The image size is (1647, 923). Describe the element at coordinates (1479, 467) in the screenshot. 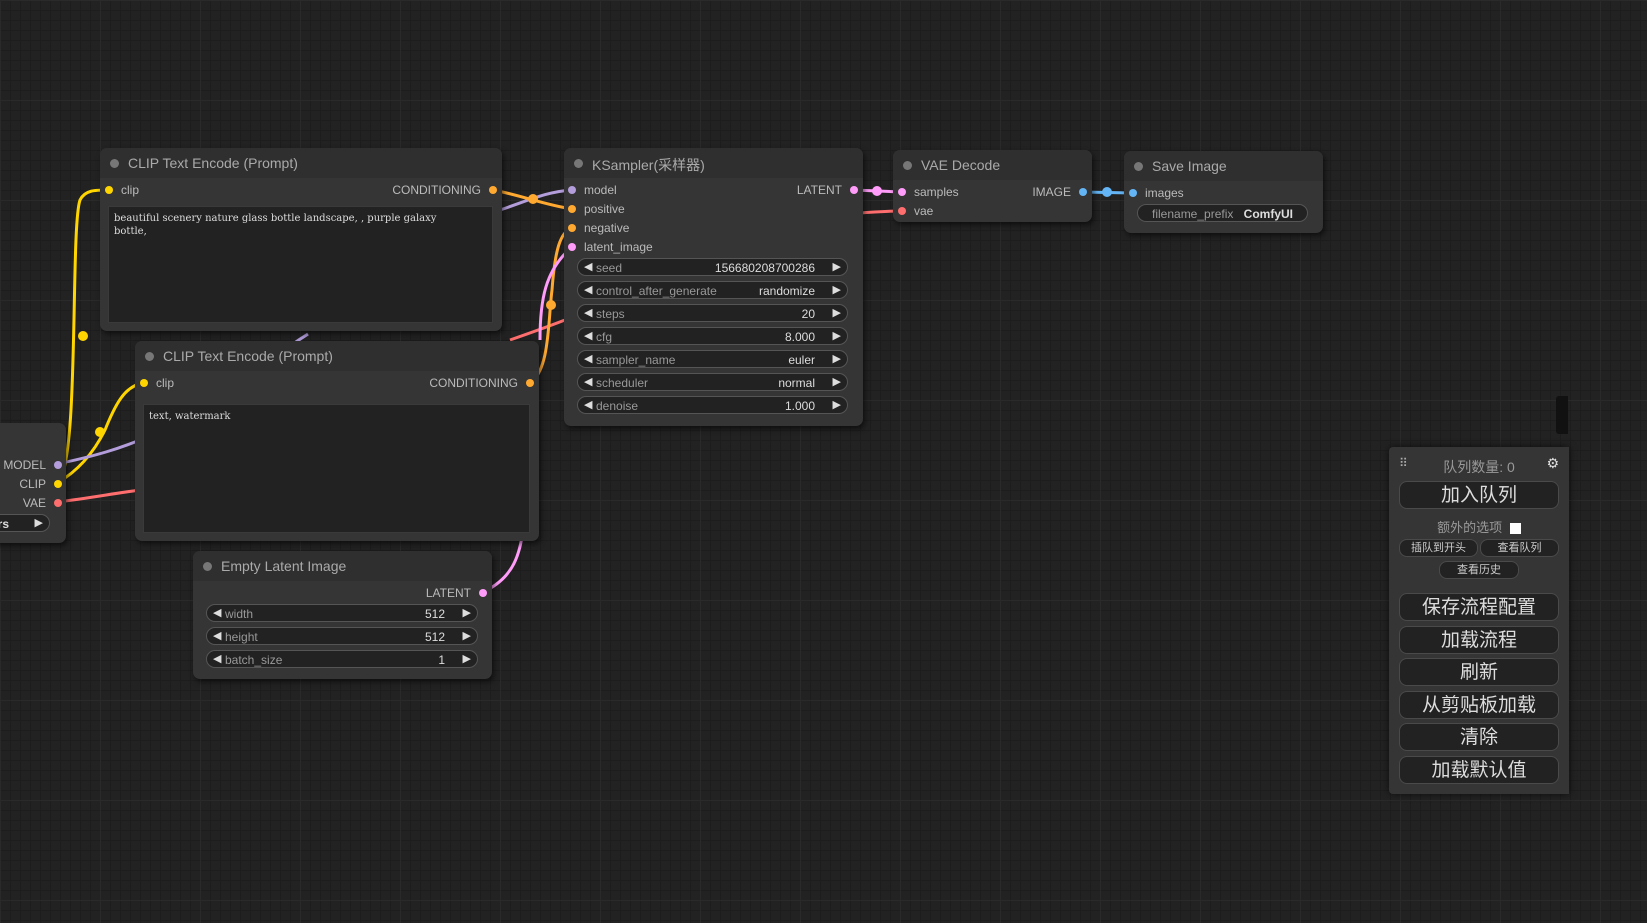

I see `queue-size-label: 队列数量: 0` at that location.